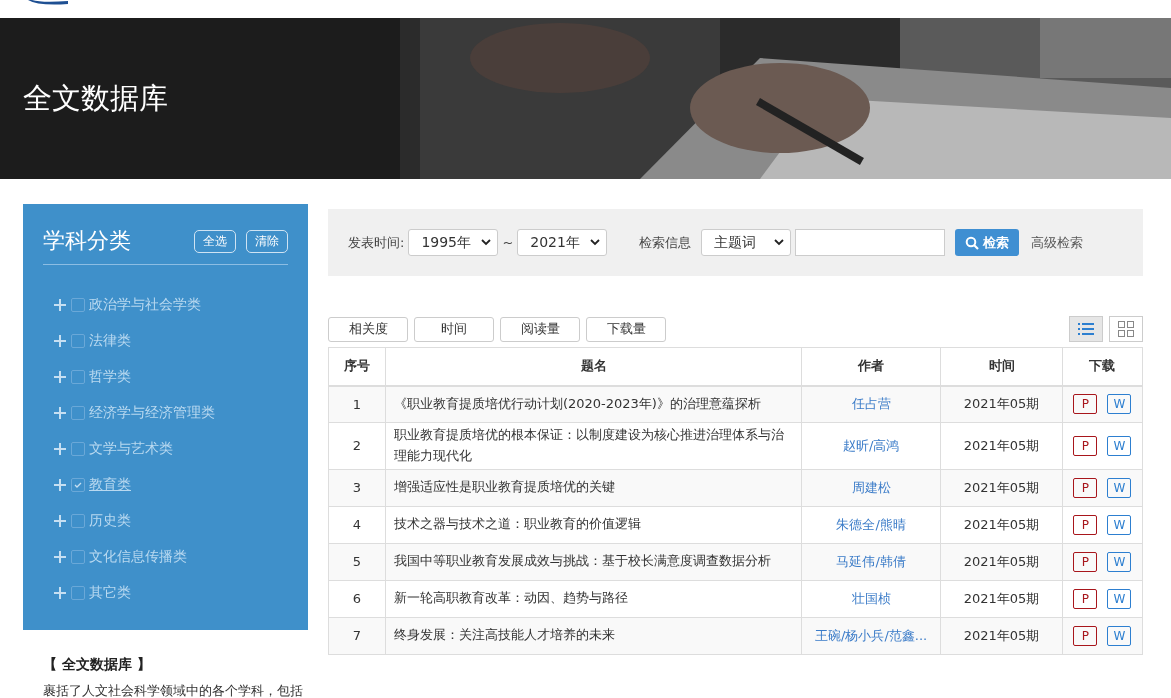  I want to click on grid-icon, so click(1126, 329).